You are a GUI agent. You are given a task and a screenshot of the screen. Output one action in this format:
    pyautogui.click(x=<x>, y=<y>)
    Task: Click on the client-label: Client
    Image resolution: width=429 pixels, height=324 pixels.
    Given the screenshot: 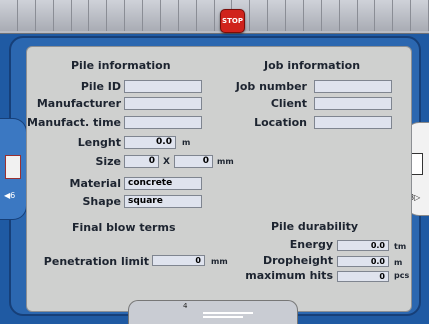 What is the action you would take?
    pyautogui.click(x=288, y=103)
    